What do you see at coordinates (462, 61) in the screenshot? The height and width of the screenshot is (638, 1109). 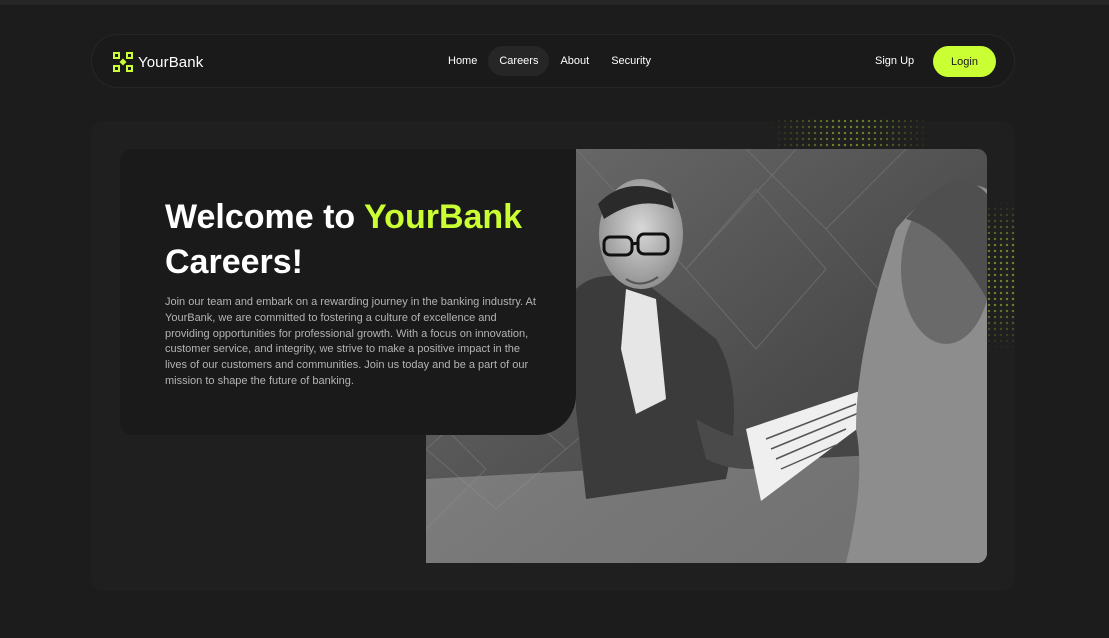 I see `nav-home: Home` at bounding box center [462, 61].